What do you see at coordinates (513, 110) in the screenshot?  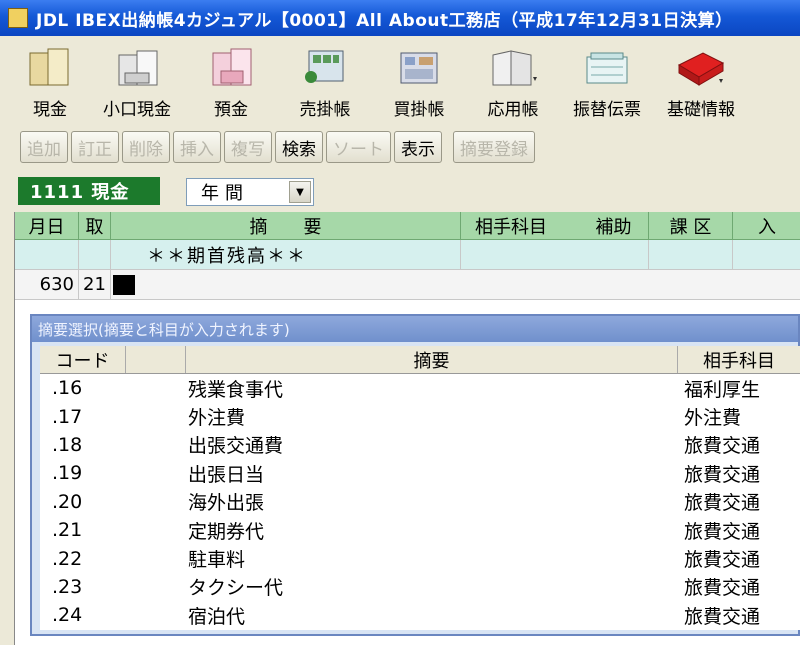 I see `toolbar-applied-book-label: 応用帳` at bounding box center [513, 110].